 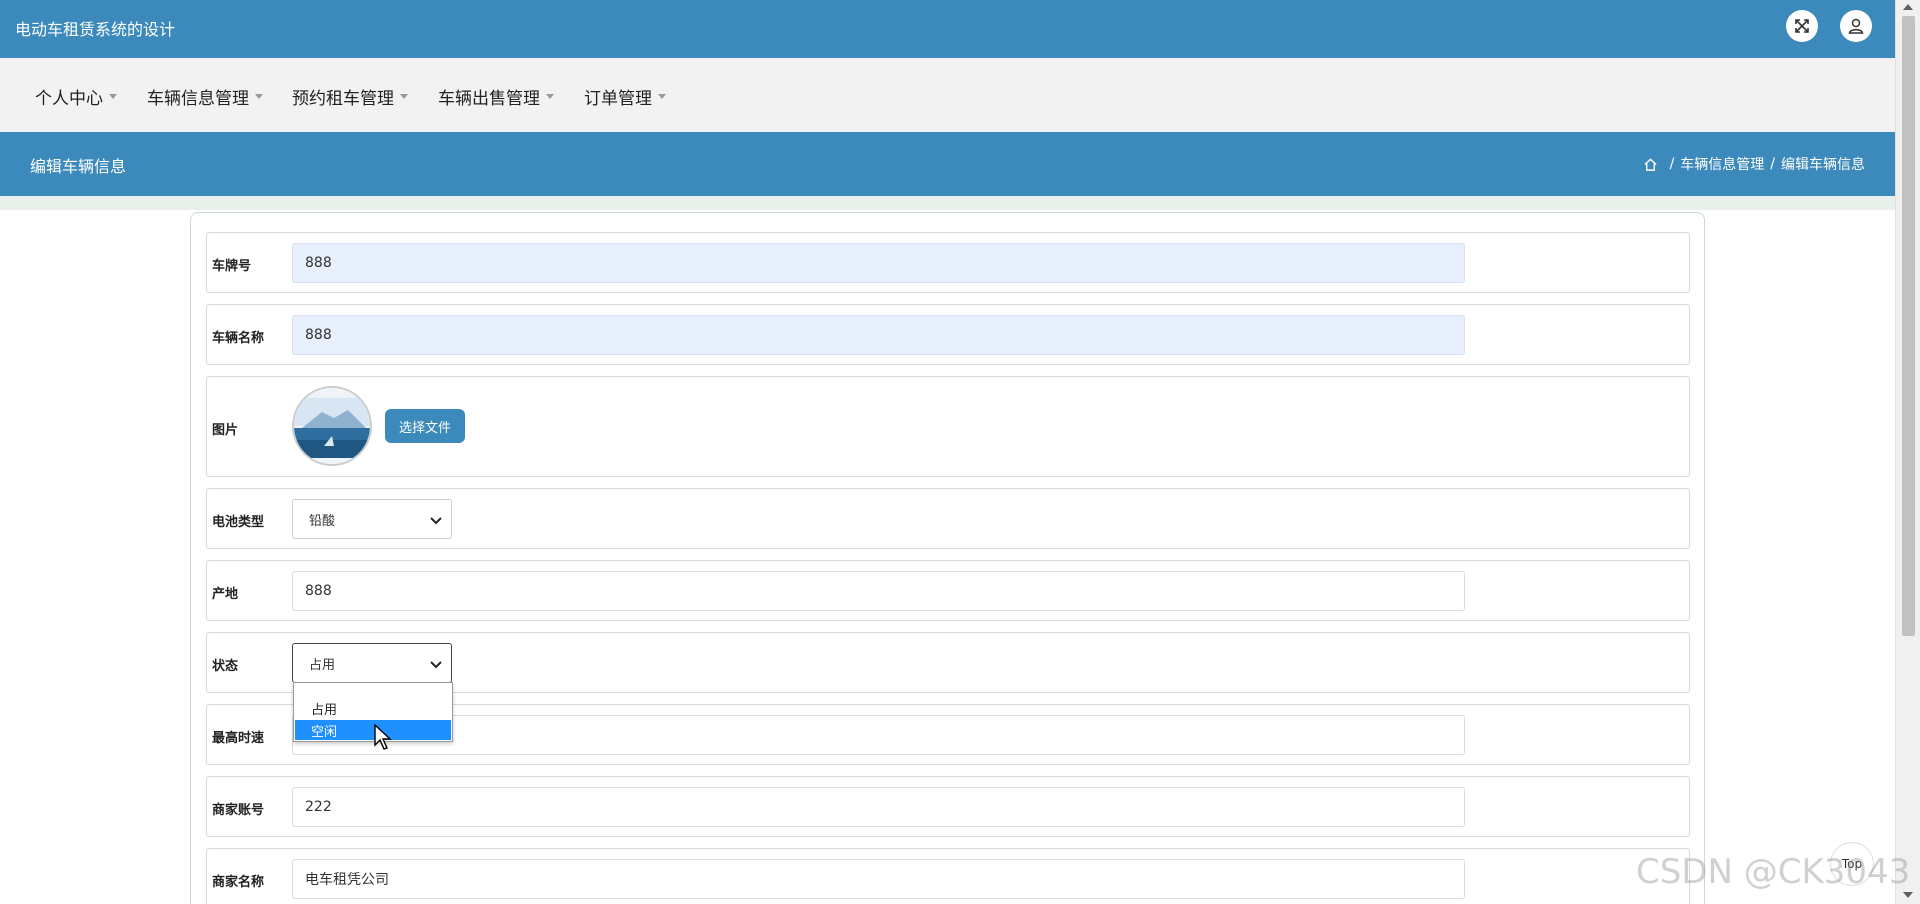 I want to click on menu-orders: 订单管理, so click(x=625, y=96).